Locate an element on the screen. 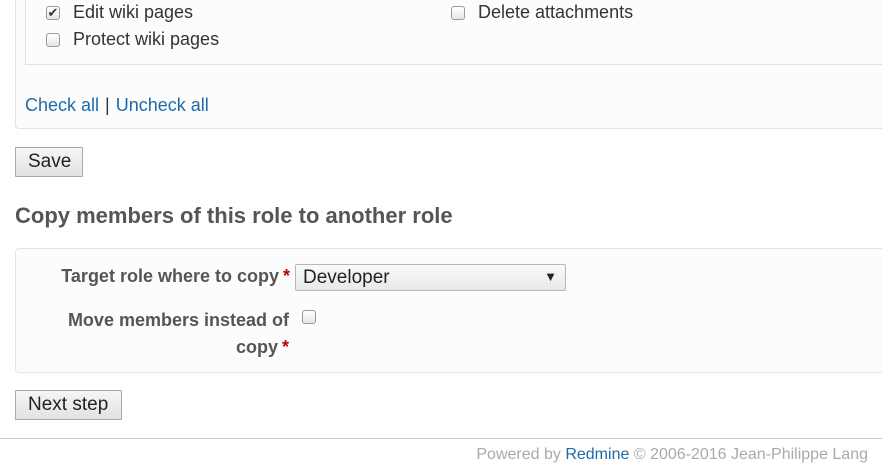  permission-delete-attachments: Delete attachments is located at coordinates (542, 12).